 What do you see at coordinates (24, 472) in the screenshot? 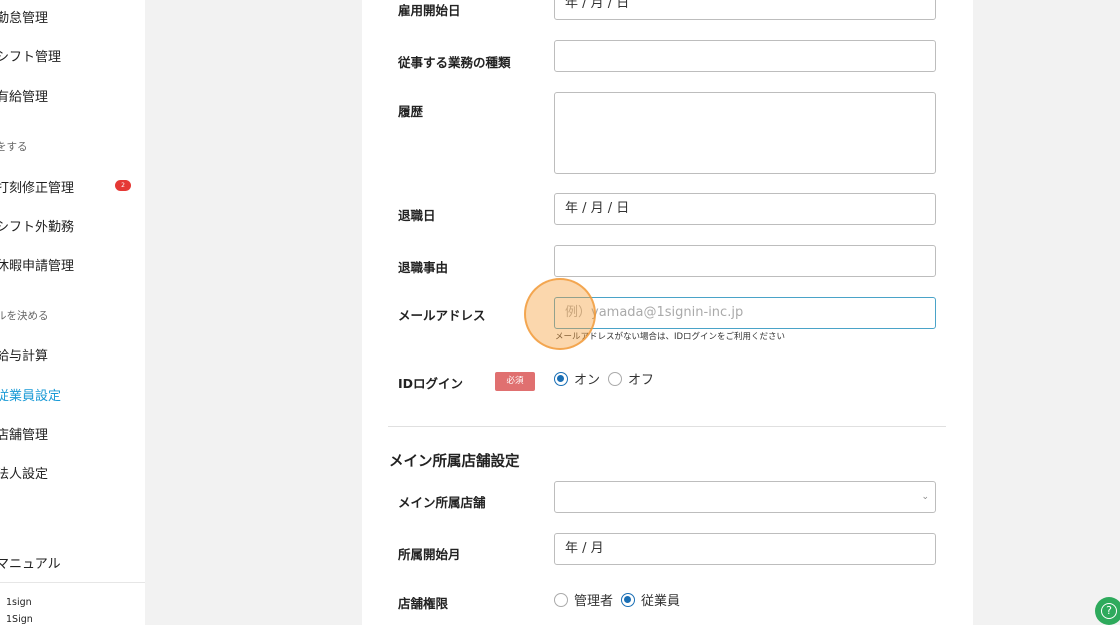
I see `sidebar-item-corporate: 法人設定` at bounding box center [24, 472].